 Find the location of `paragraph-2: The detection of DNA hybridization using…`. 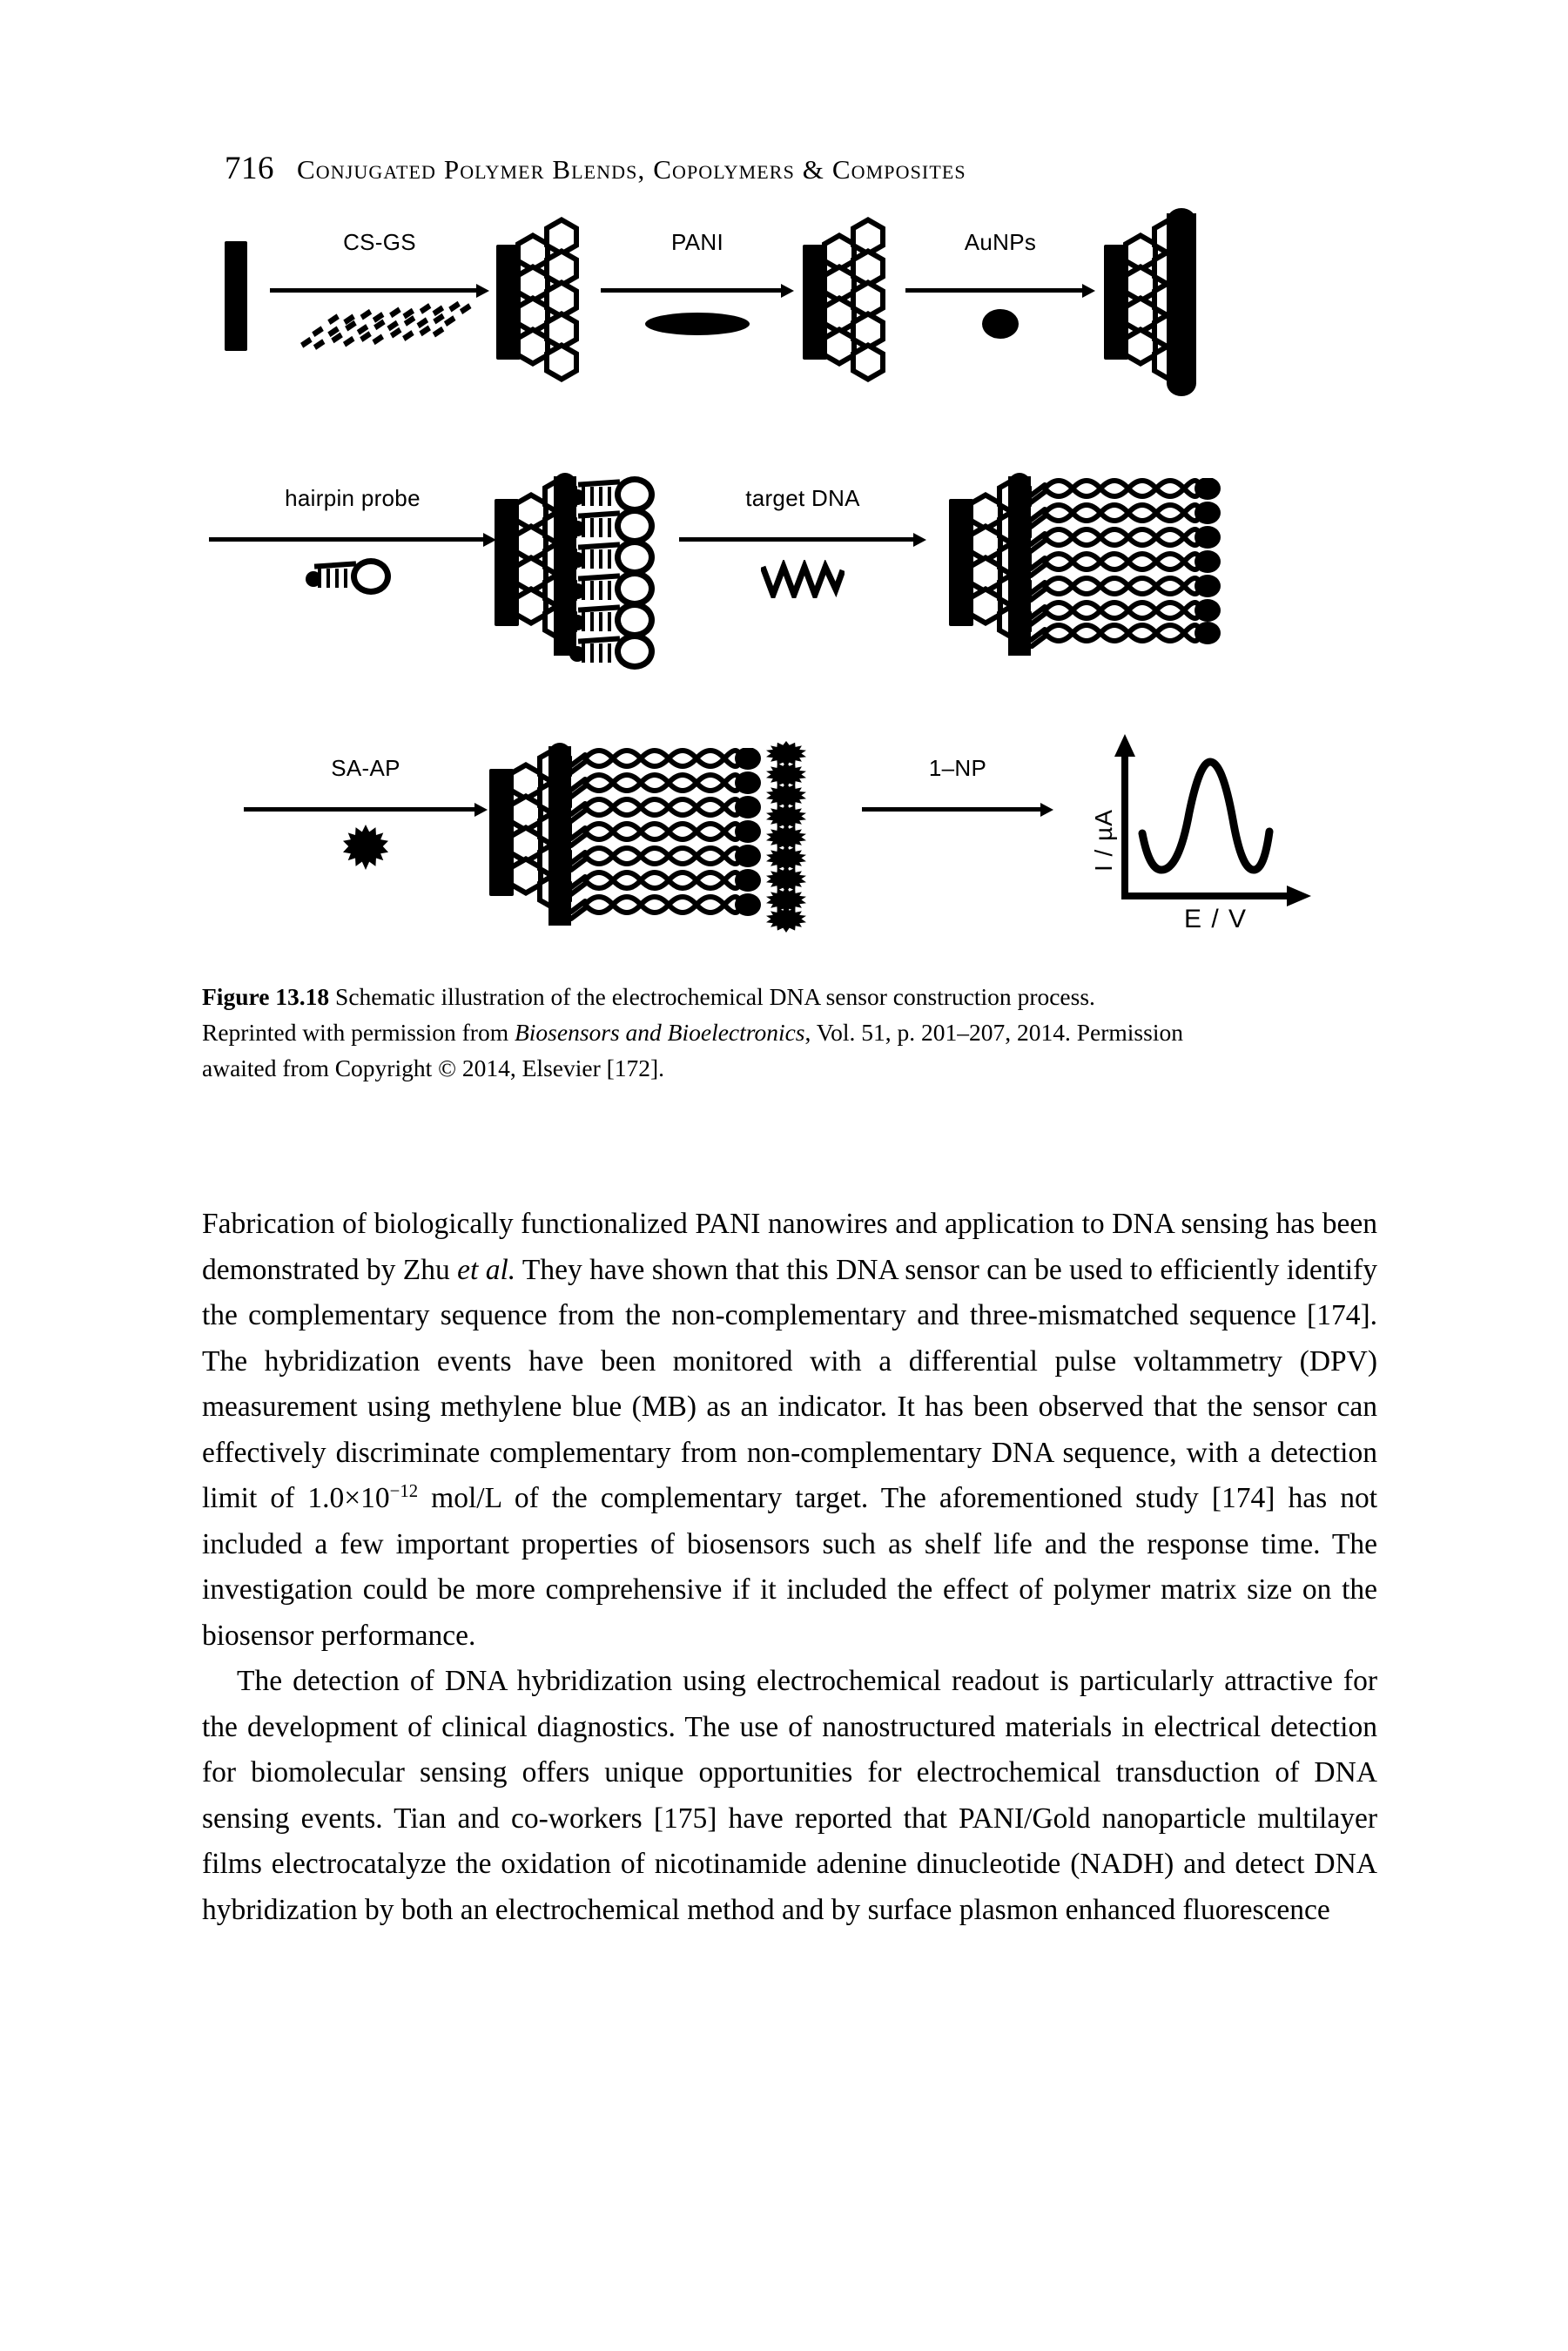

paragraph-2: The detection of DNA hybridization using… is located at coordinates (789, 1796).